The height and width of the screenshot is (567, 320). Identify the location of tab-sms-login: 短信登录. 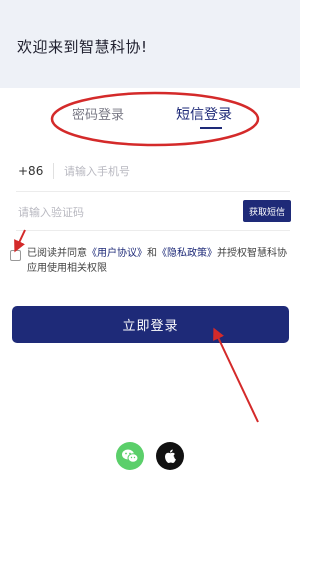
(204, 114).